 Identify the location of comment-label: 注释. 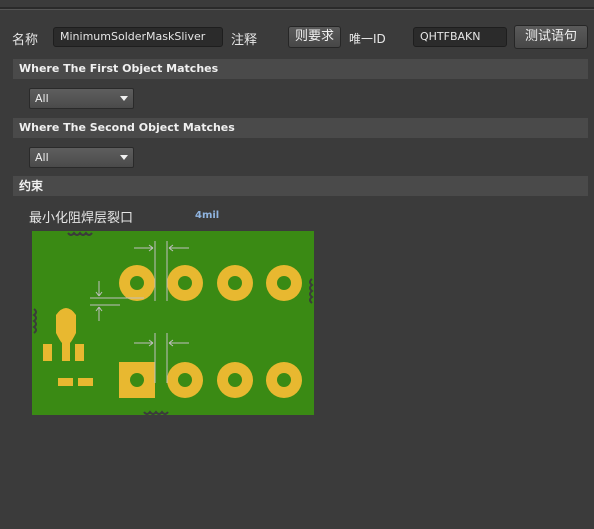
(244, 40).